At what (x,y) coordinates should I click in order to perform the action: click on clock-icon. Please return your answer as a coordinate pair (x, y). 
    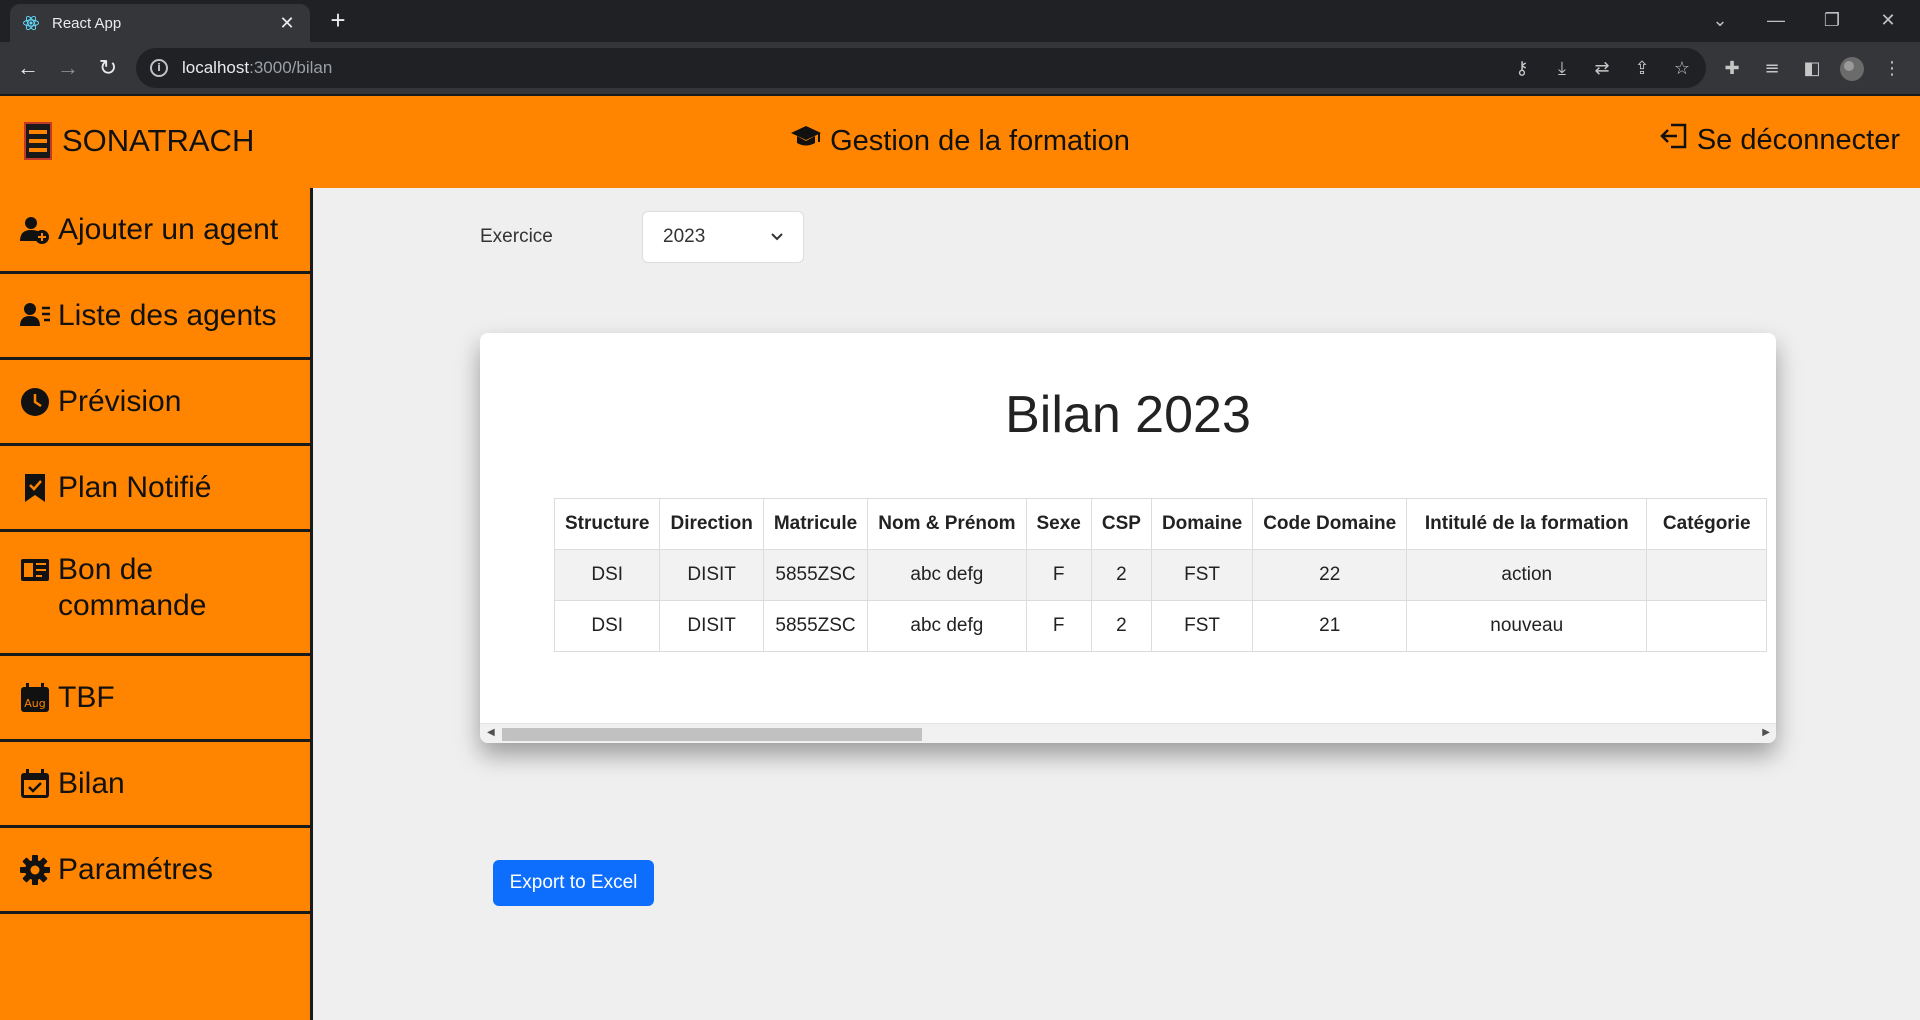
    Looking at the image, I should click on (35, 401).